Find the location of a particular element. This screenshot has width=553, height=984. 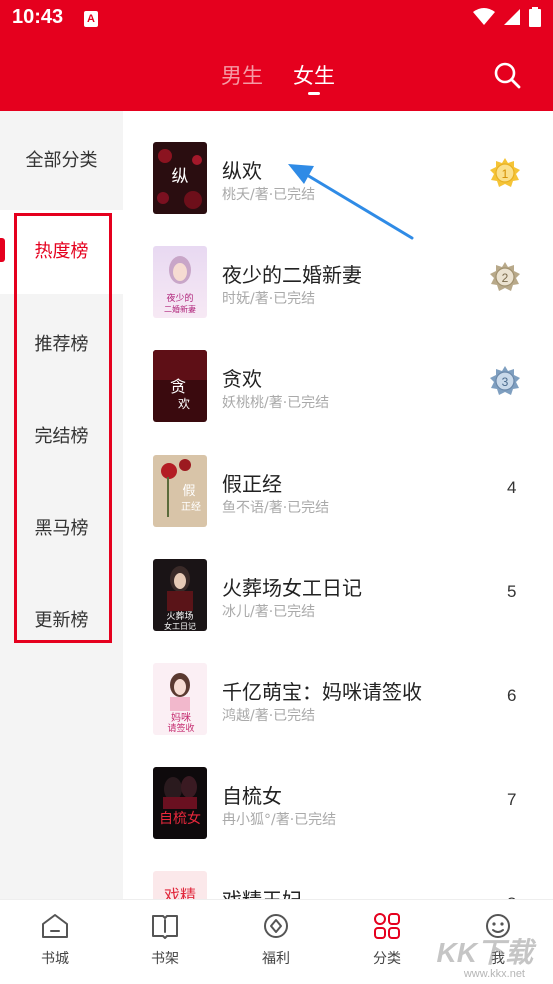

sidebar-item-updated: 更新榜 is located at coordinates (61, 619).